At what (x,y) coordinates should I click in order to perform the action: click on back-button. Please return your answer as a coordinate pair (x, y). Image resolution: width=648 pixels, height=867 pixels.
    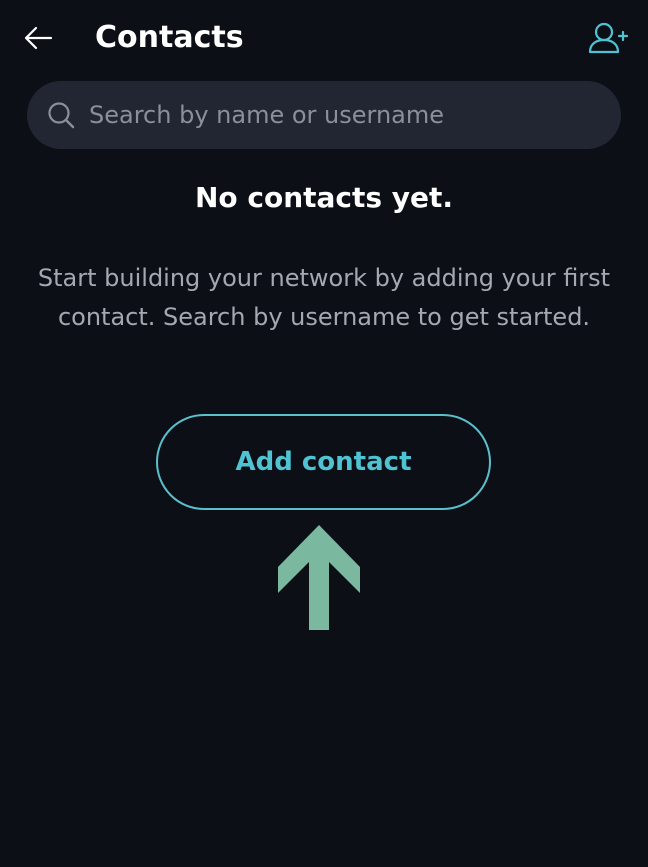
    Looking at the image, I should click on (38, 38).